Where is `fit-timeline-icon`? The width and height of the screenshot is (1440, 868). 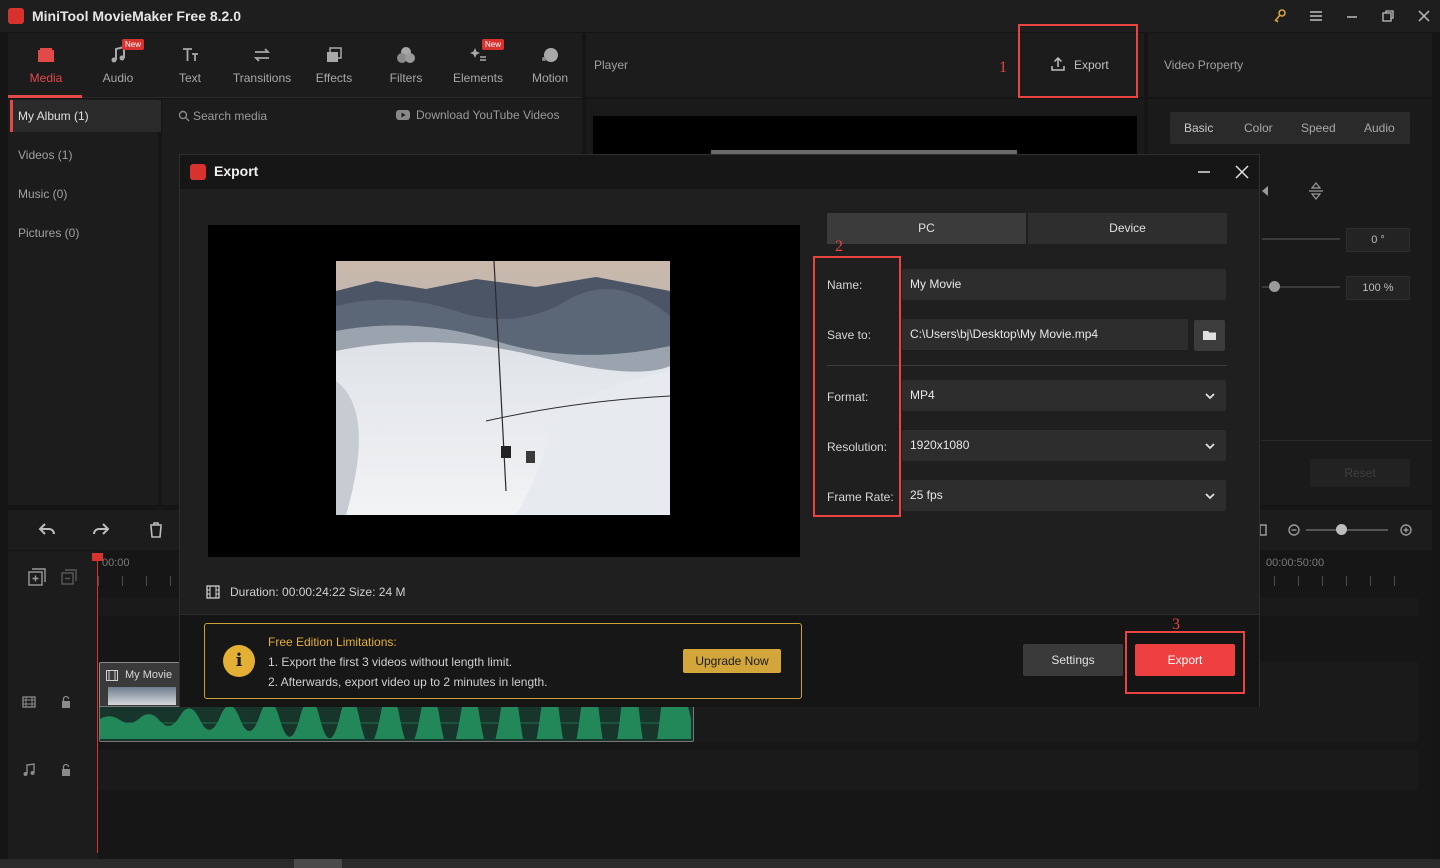
fit-timeline-icon is located at coordinates (1263, 530).